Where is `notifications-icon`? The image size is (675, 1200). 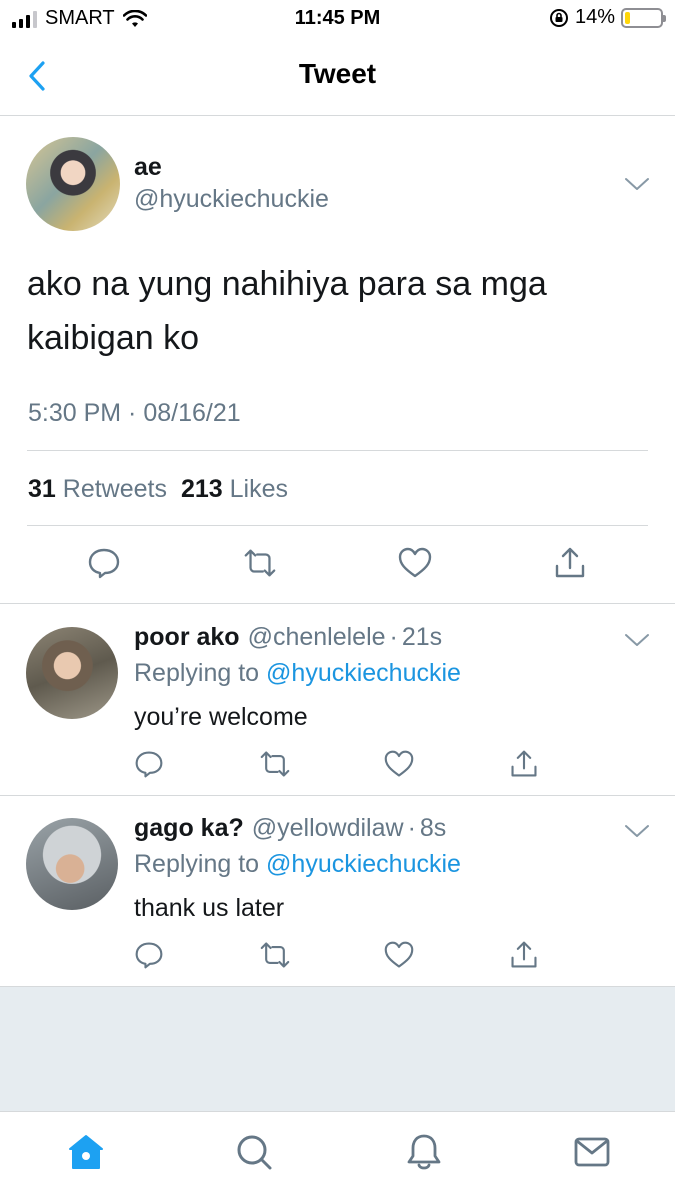
notifications-icon is located at coordinates (424, 1152).